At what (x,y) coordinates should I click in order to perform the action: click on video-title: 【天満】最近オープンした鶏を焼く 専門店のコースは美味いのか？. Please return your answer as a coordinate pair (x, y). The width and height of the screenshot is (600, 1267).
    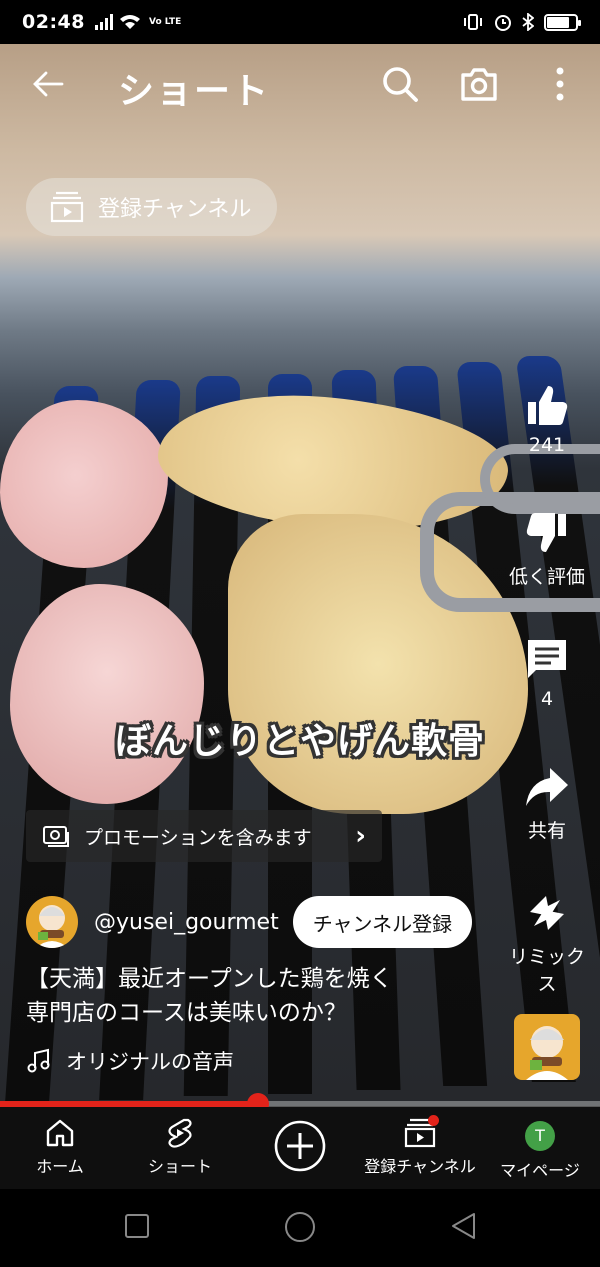
    Looking at the image, I should click on (251, 996).